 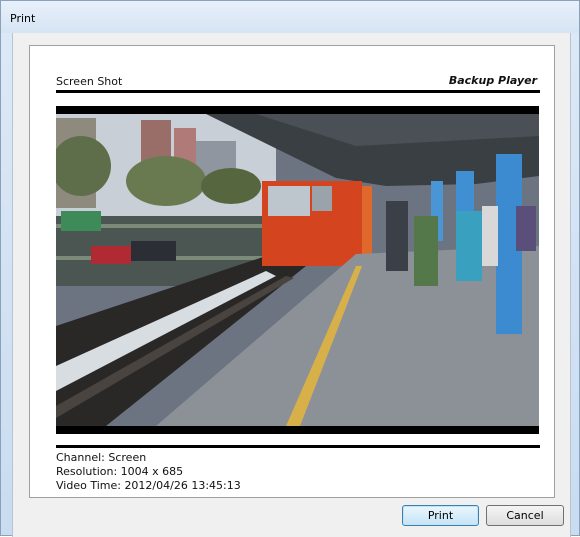 I want to click on page-header-app-name: Backup Player, so click(x=492, y=80).